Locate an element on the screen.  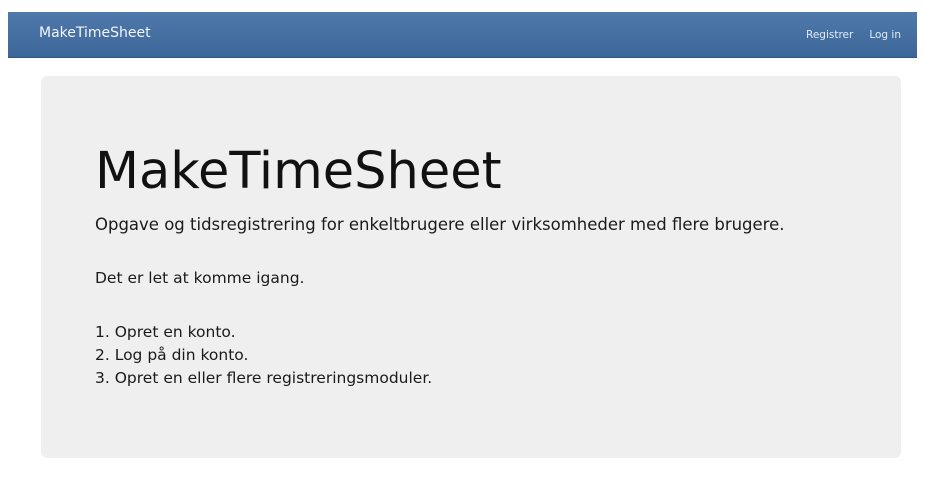
intro-text: Det er let at komme igang. is located at coordinates (200, 278).